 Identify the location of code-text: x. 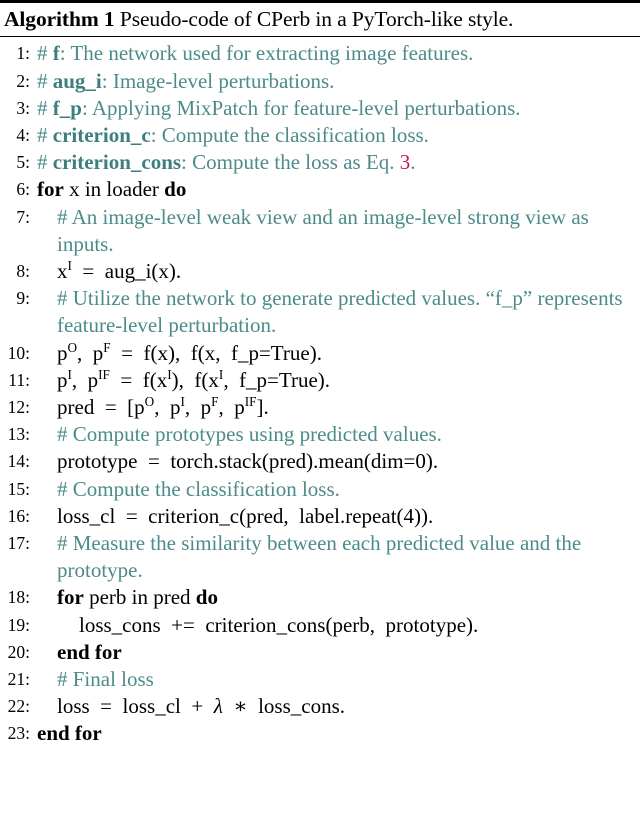
(62, 271).